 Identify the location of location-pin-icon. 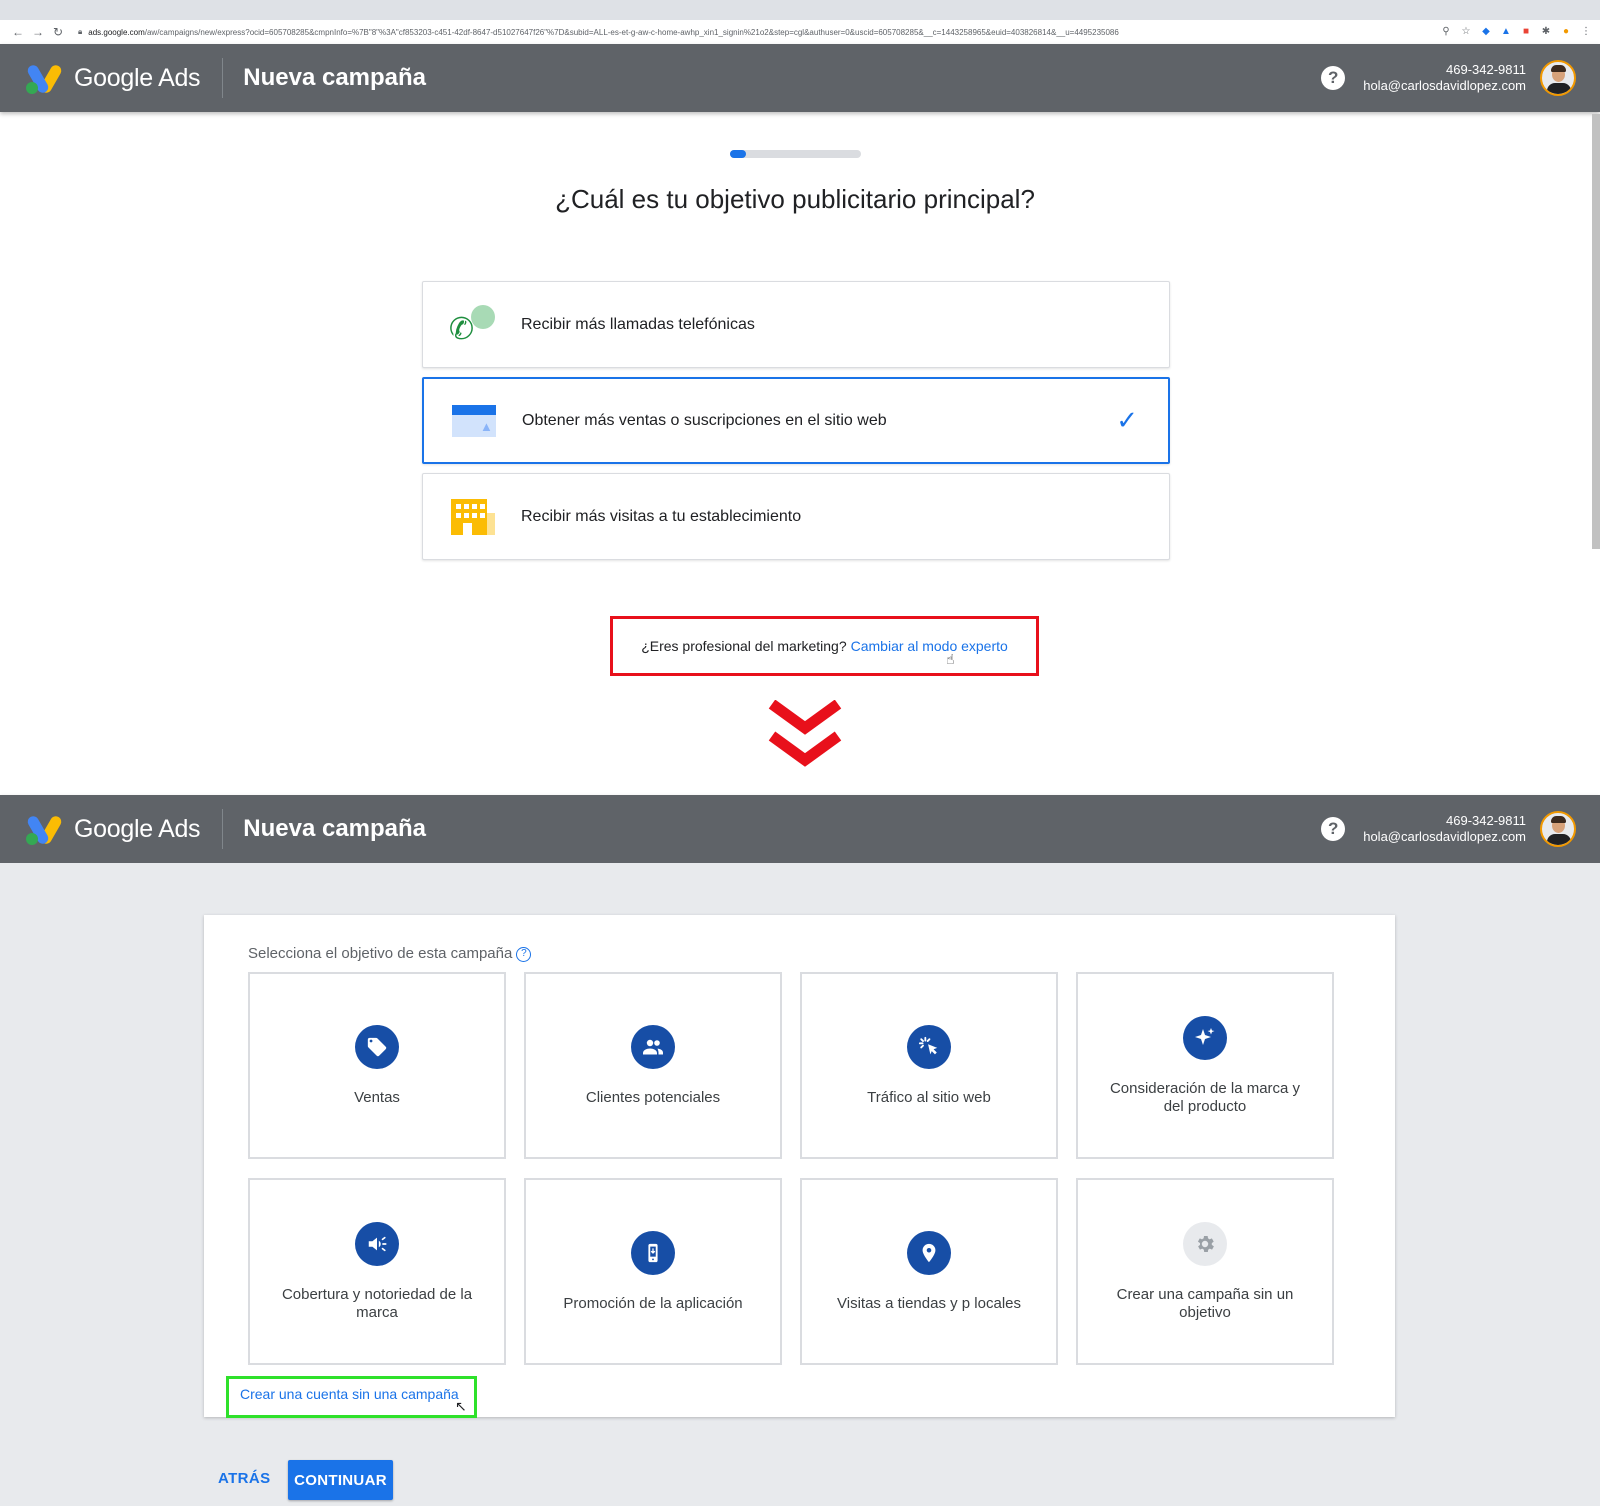
(929, 1252).